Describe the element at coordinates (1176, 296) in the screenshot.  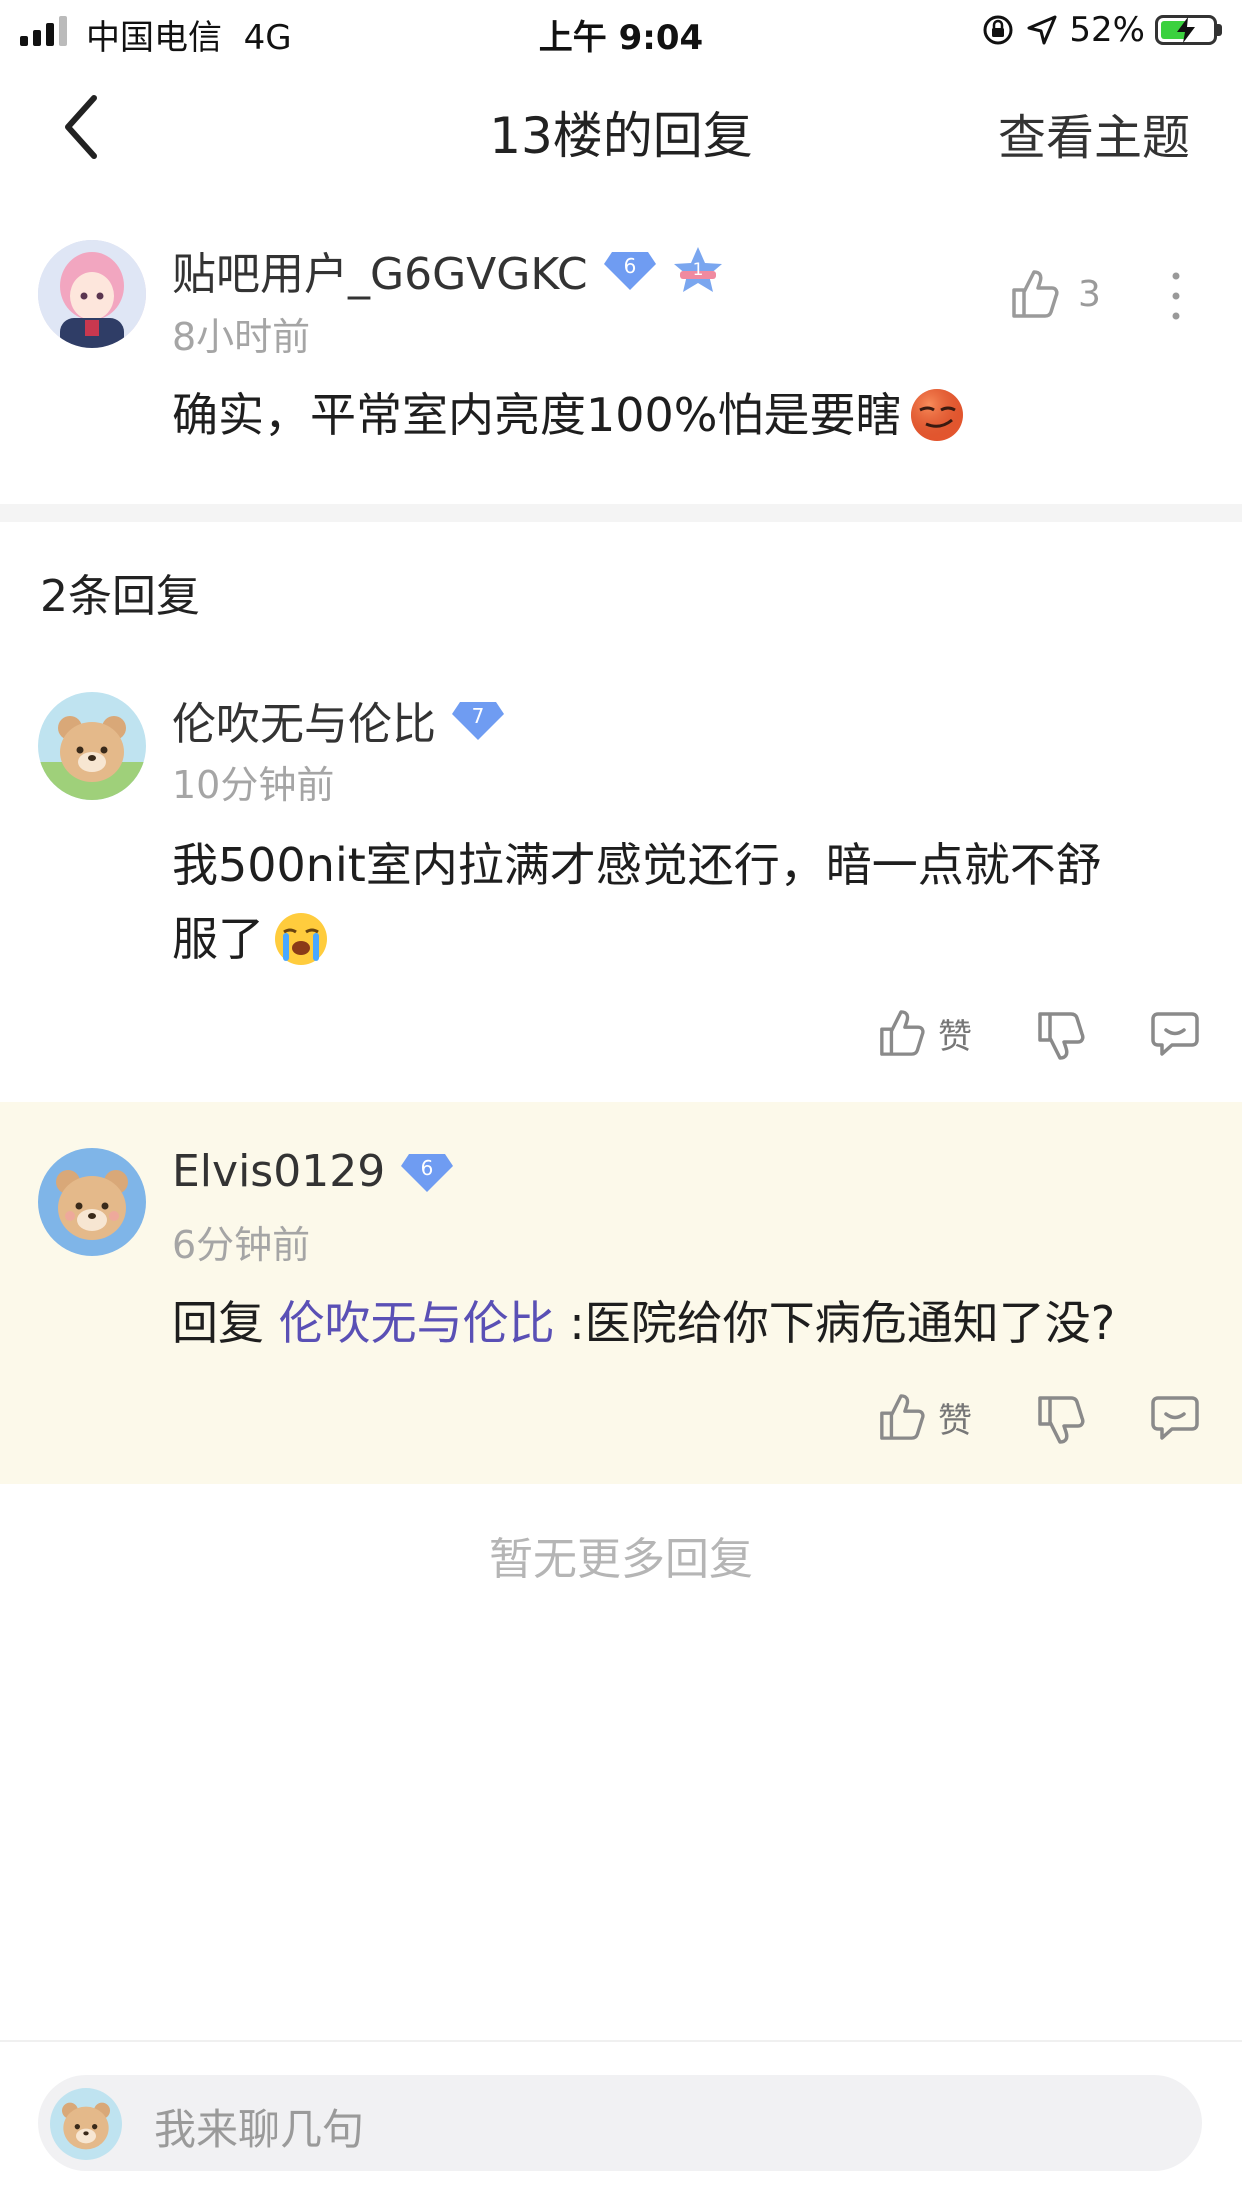
I see `more-options-icon` at that location.